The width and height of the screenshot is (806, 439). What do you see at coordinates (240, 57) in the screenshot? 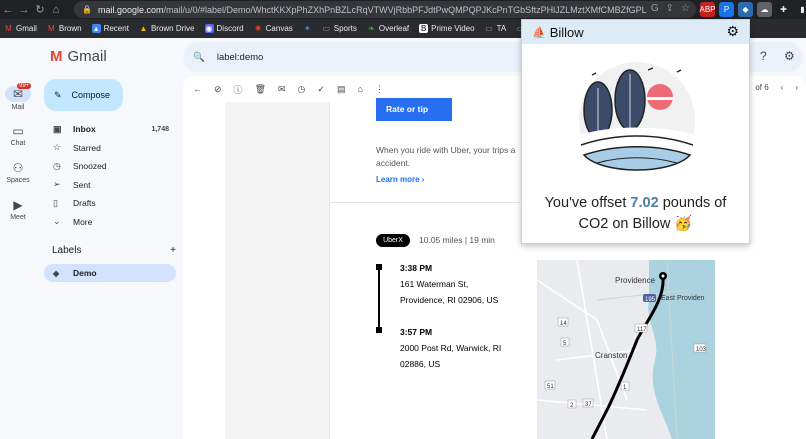
I see `search-input: label:demo` at bounding box center [240, 57].